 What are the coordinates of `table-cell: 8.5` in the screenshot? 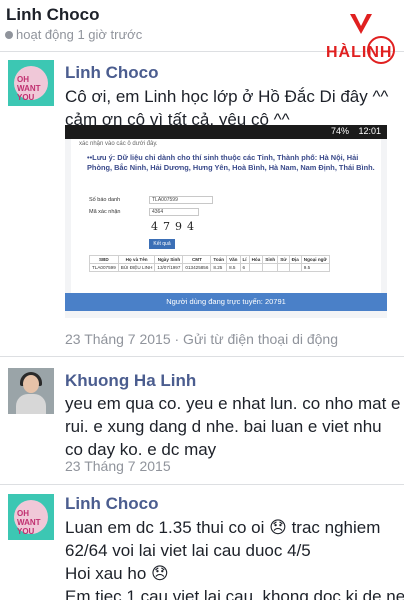 It's located at (233, 267).